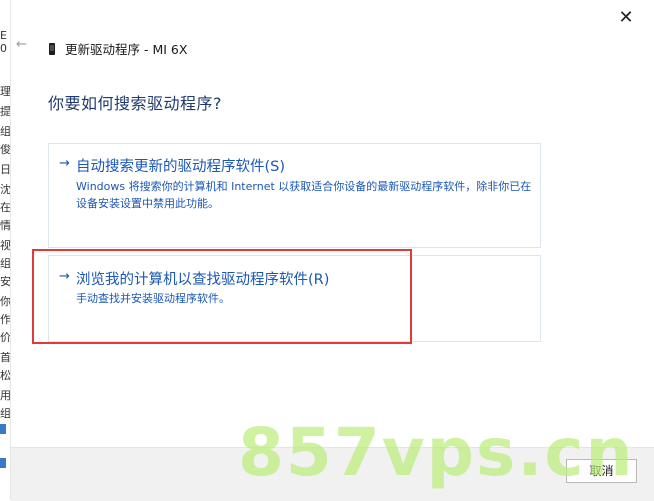  What do you see at coordinates (5, 338) in the screenshot?
I see `background-text: 价` at bounding box center [5, 338].